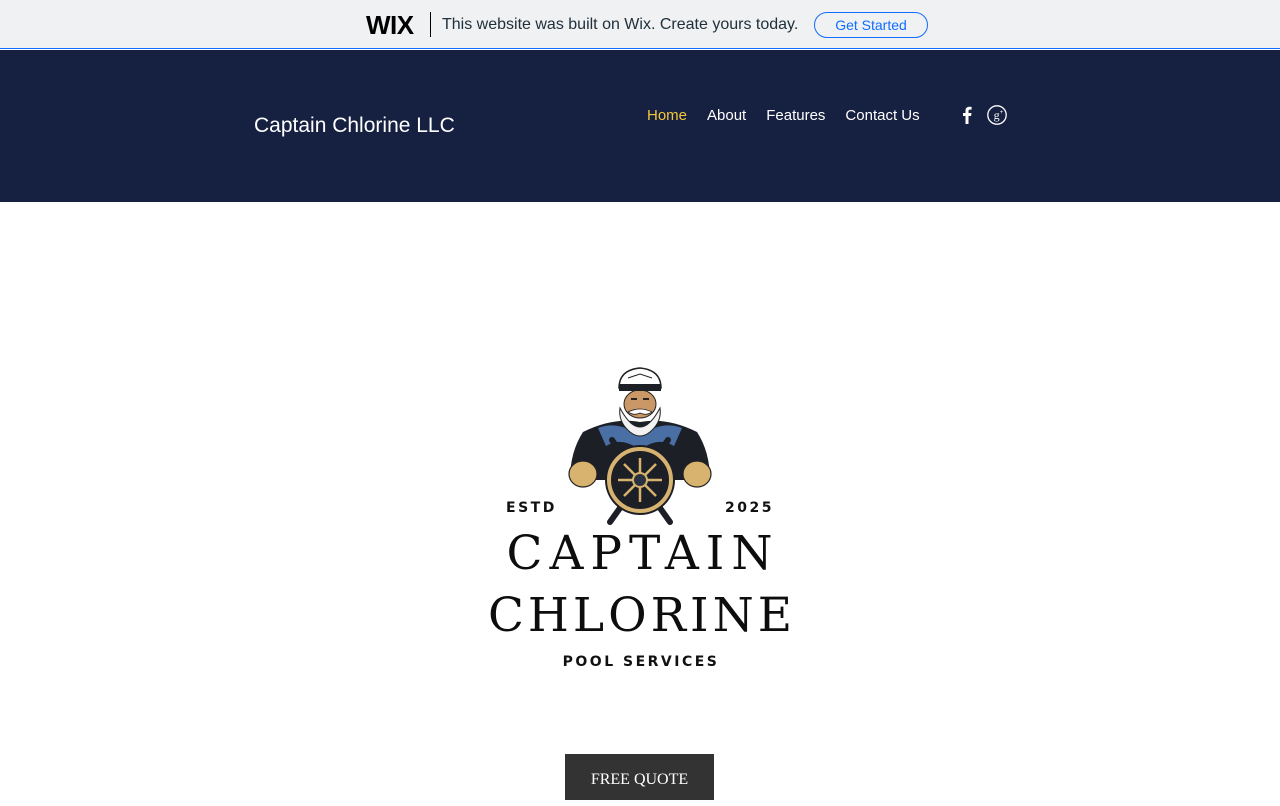 This screenshot has height=806, width=1280. Describe the element at coordinates (871, 25) in the screenshot. I see `get-started-button: Get Started` at that location.